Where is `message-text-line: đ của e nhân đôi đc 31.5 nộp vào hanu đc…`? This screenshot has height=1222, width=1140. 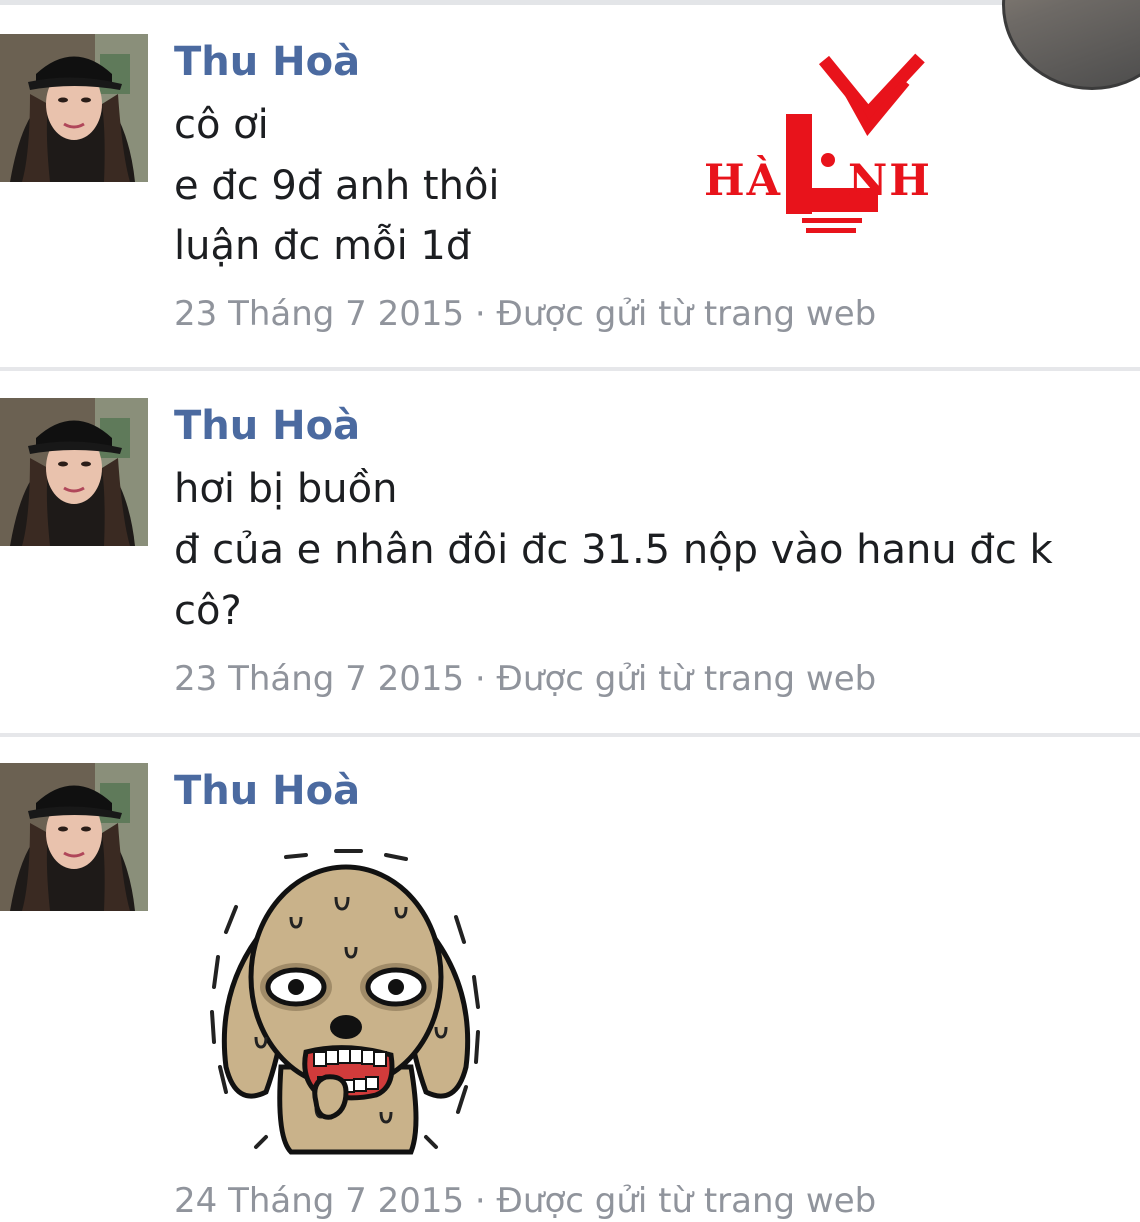 message-text-line: đ của e nhân đôi đc 31.5 nộp vào hanu đc… is located at coordinates (613, 550).